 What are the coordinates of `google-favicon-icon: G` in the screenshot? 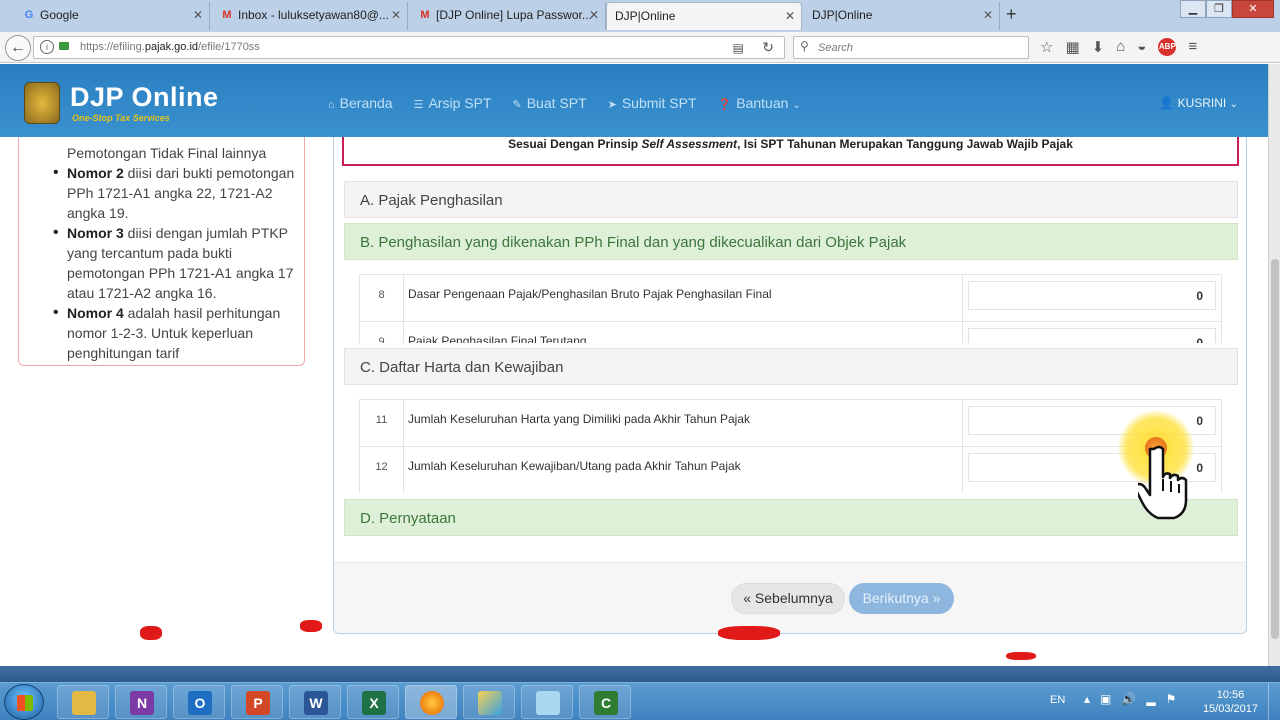 It's located at (29, 15).